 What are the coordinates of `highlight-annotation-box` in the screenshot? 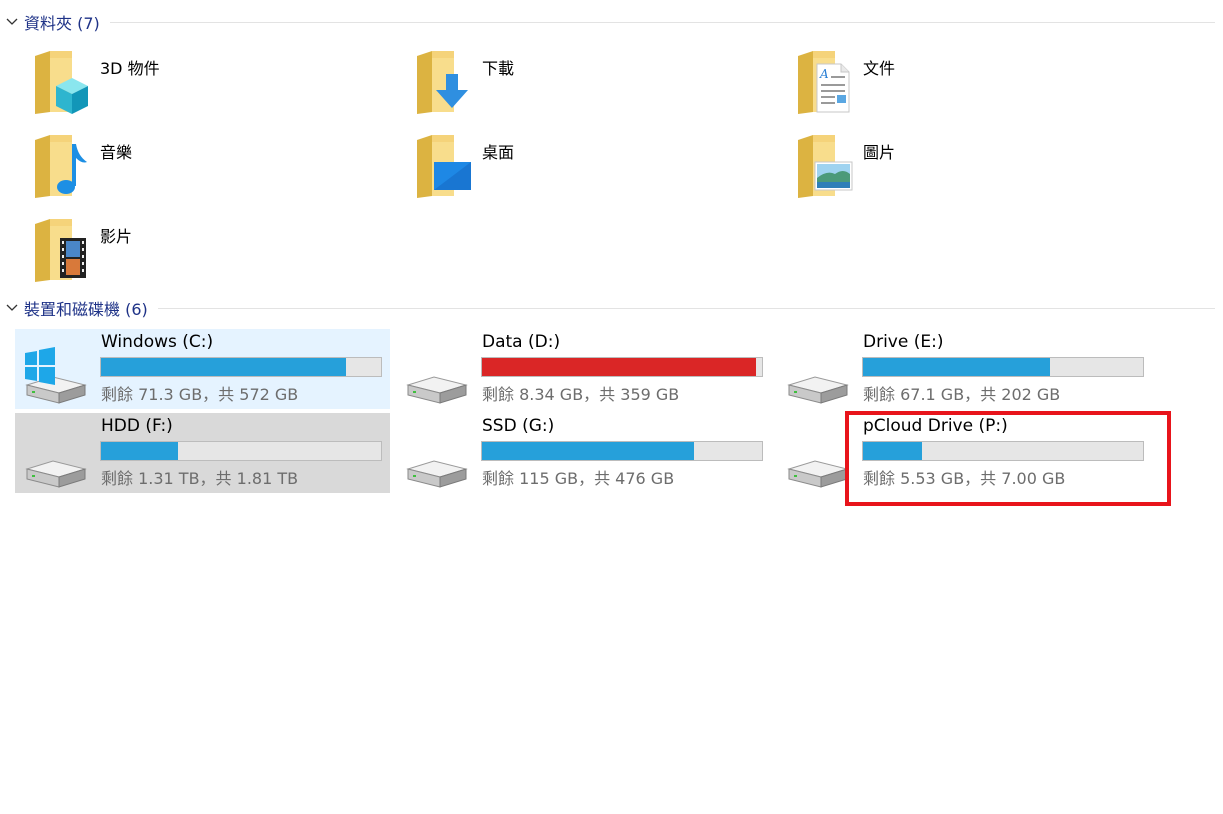 It's located at (1008, 458).